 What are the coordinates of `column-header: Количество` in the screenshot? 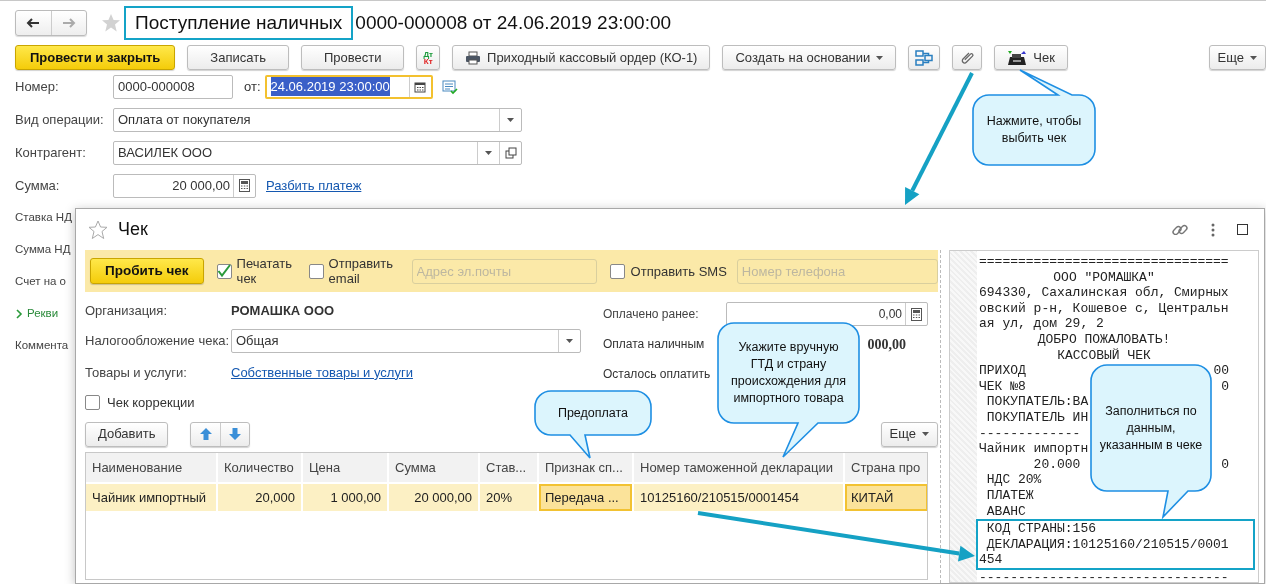 It's located at (259, 468).